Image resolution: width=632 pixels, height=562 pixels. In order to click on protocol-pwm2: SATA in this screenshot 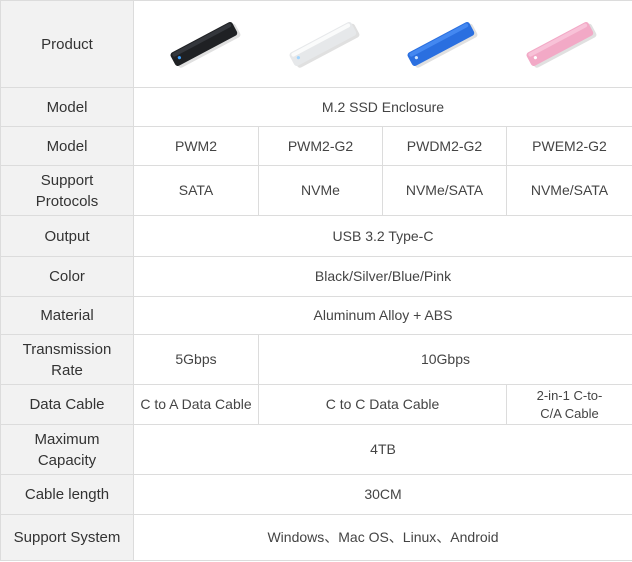, I will do `click(196, 190)`.